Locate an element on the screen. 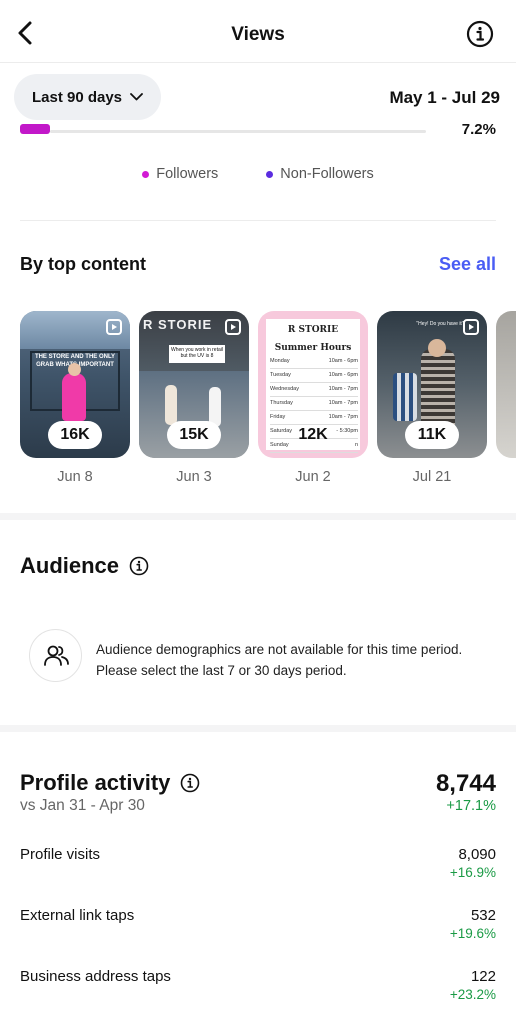  metric-change: +16.9% is located at coordinates (472, 872).